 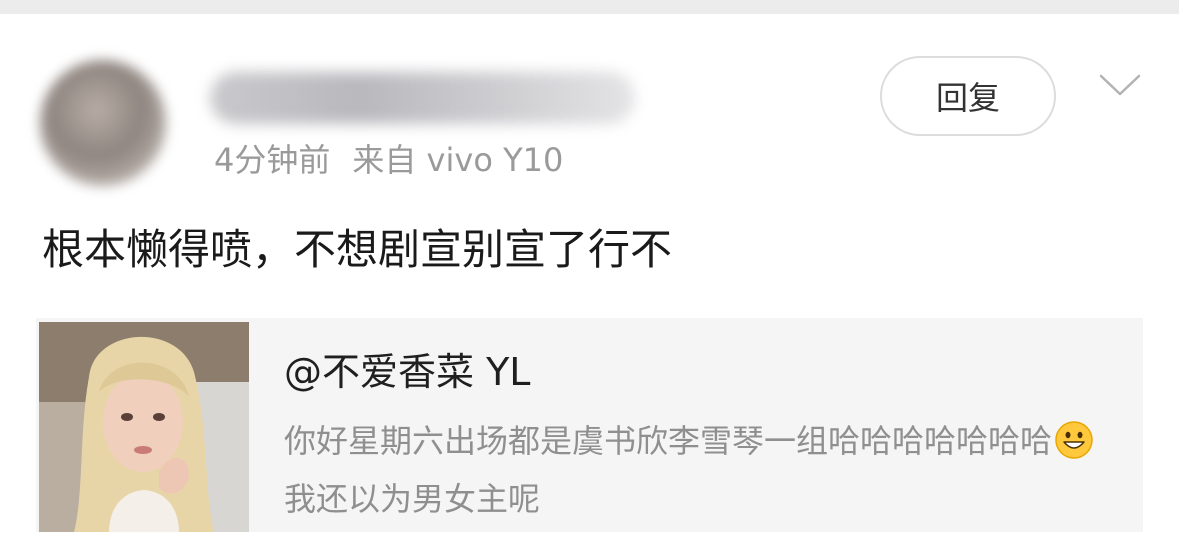 What do you see at coordinates (458, 160) in the screenshot?
I see `comment-source: 来自 vivo Y10` at bounding box center [458, 160].